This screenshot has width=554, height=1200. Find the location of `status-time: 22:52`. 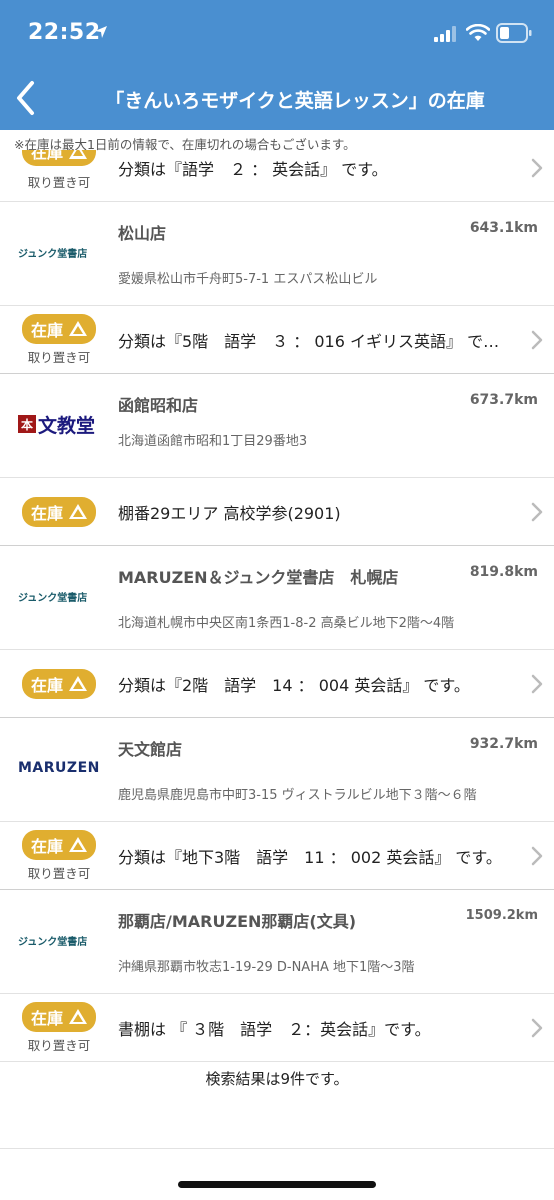

status-time: 22:52 is located at coordinates (64, 32).